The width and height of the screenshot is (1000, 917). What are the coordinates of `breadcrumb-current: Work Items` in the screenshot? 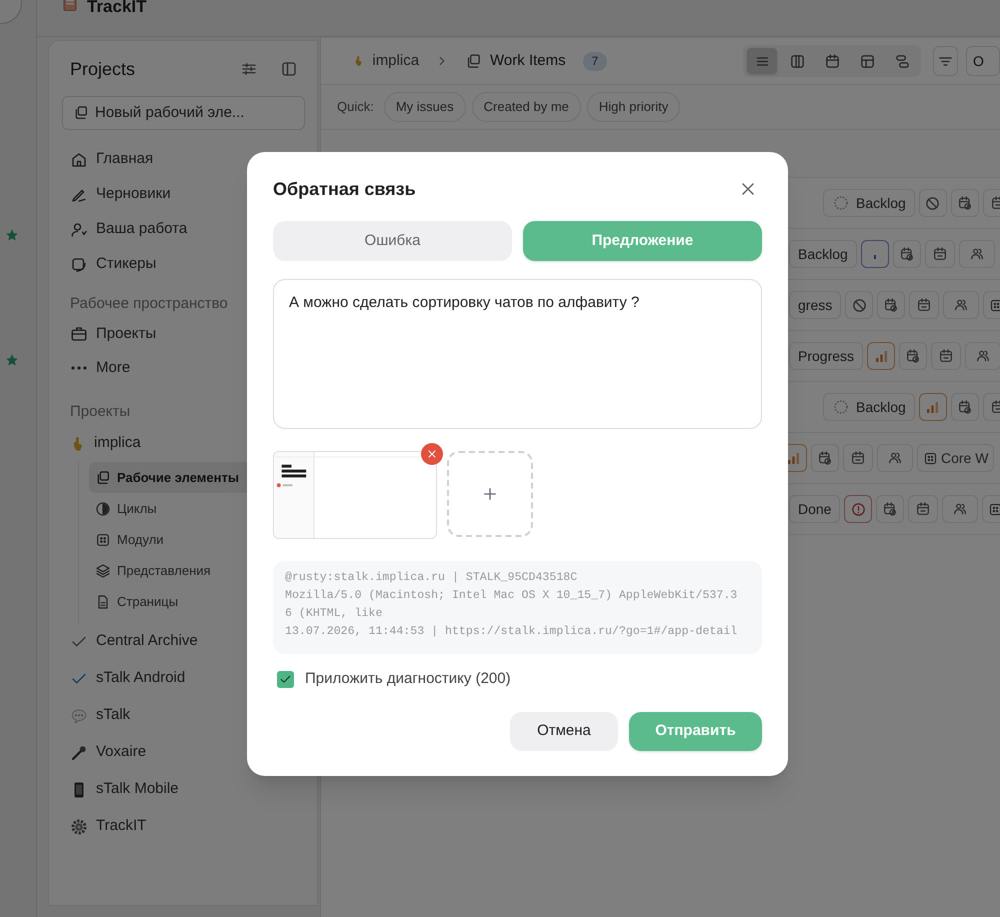 It's located at (528, 60).